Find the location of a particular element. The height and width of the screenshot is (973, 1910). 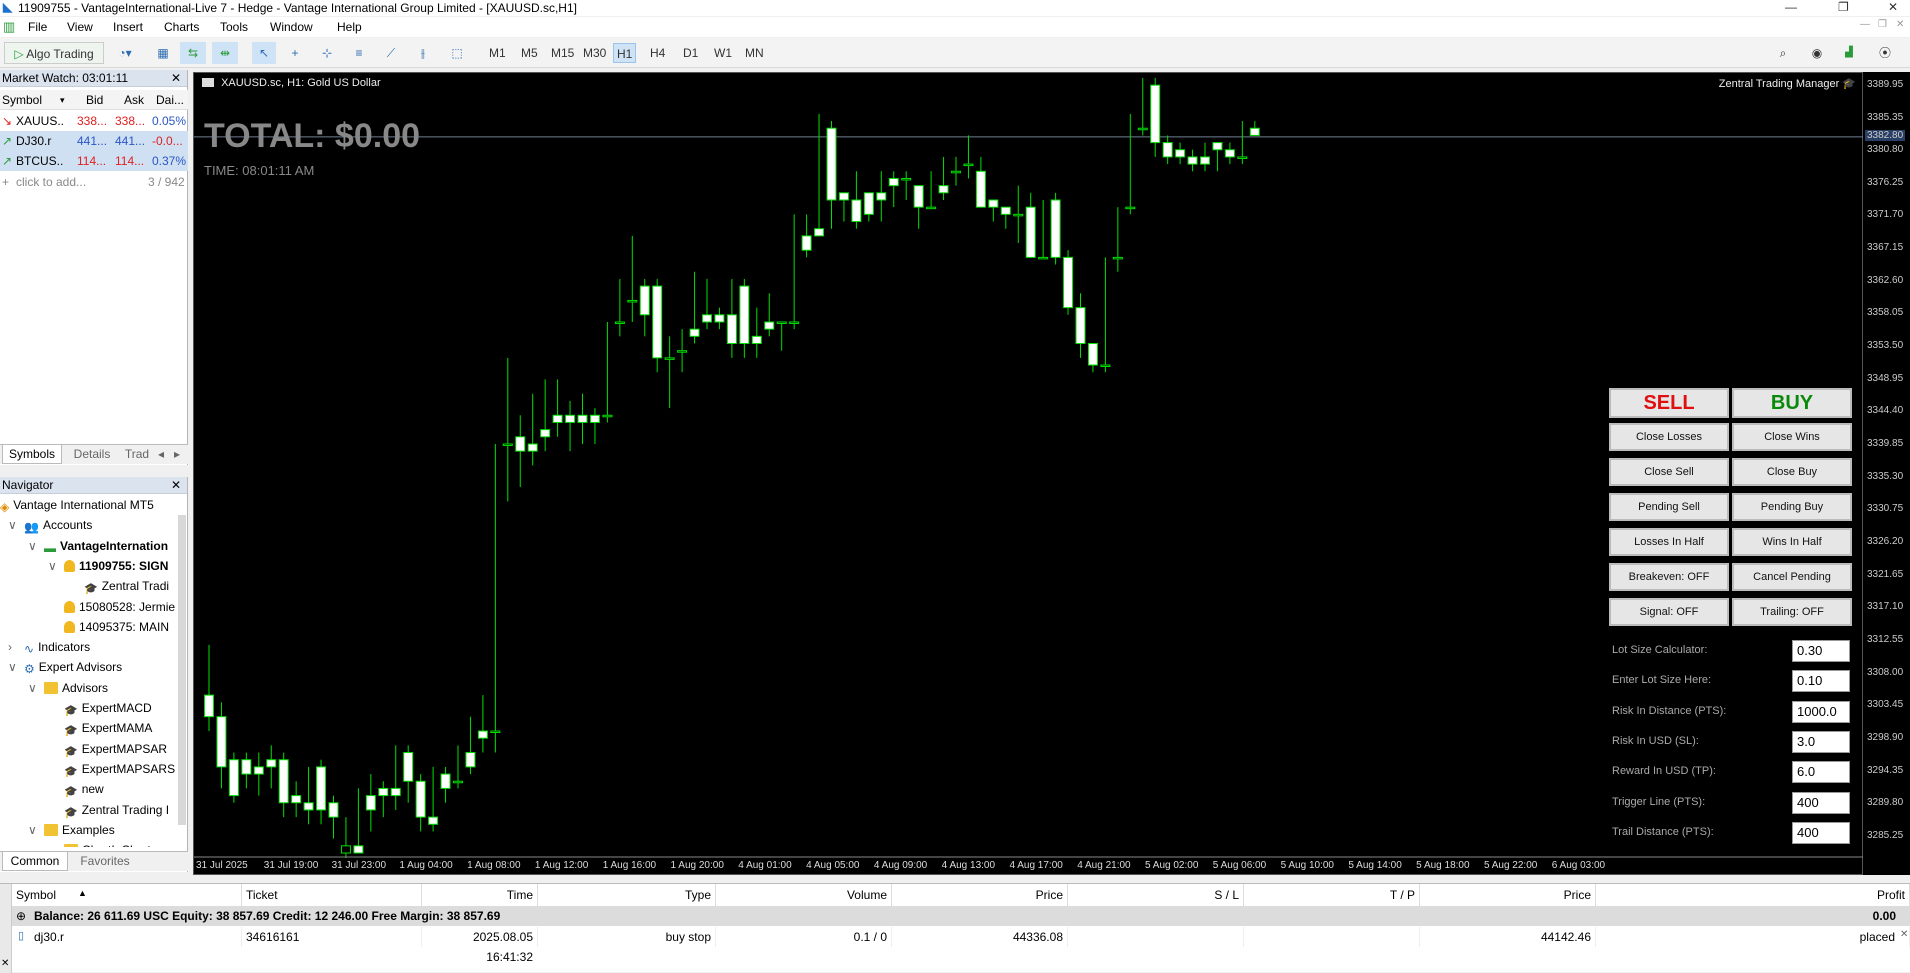

market-watch-row: ↘ XAUUS... 338... 338... 0.05% is located at coordinates (94, 121).